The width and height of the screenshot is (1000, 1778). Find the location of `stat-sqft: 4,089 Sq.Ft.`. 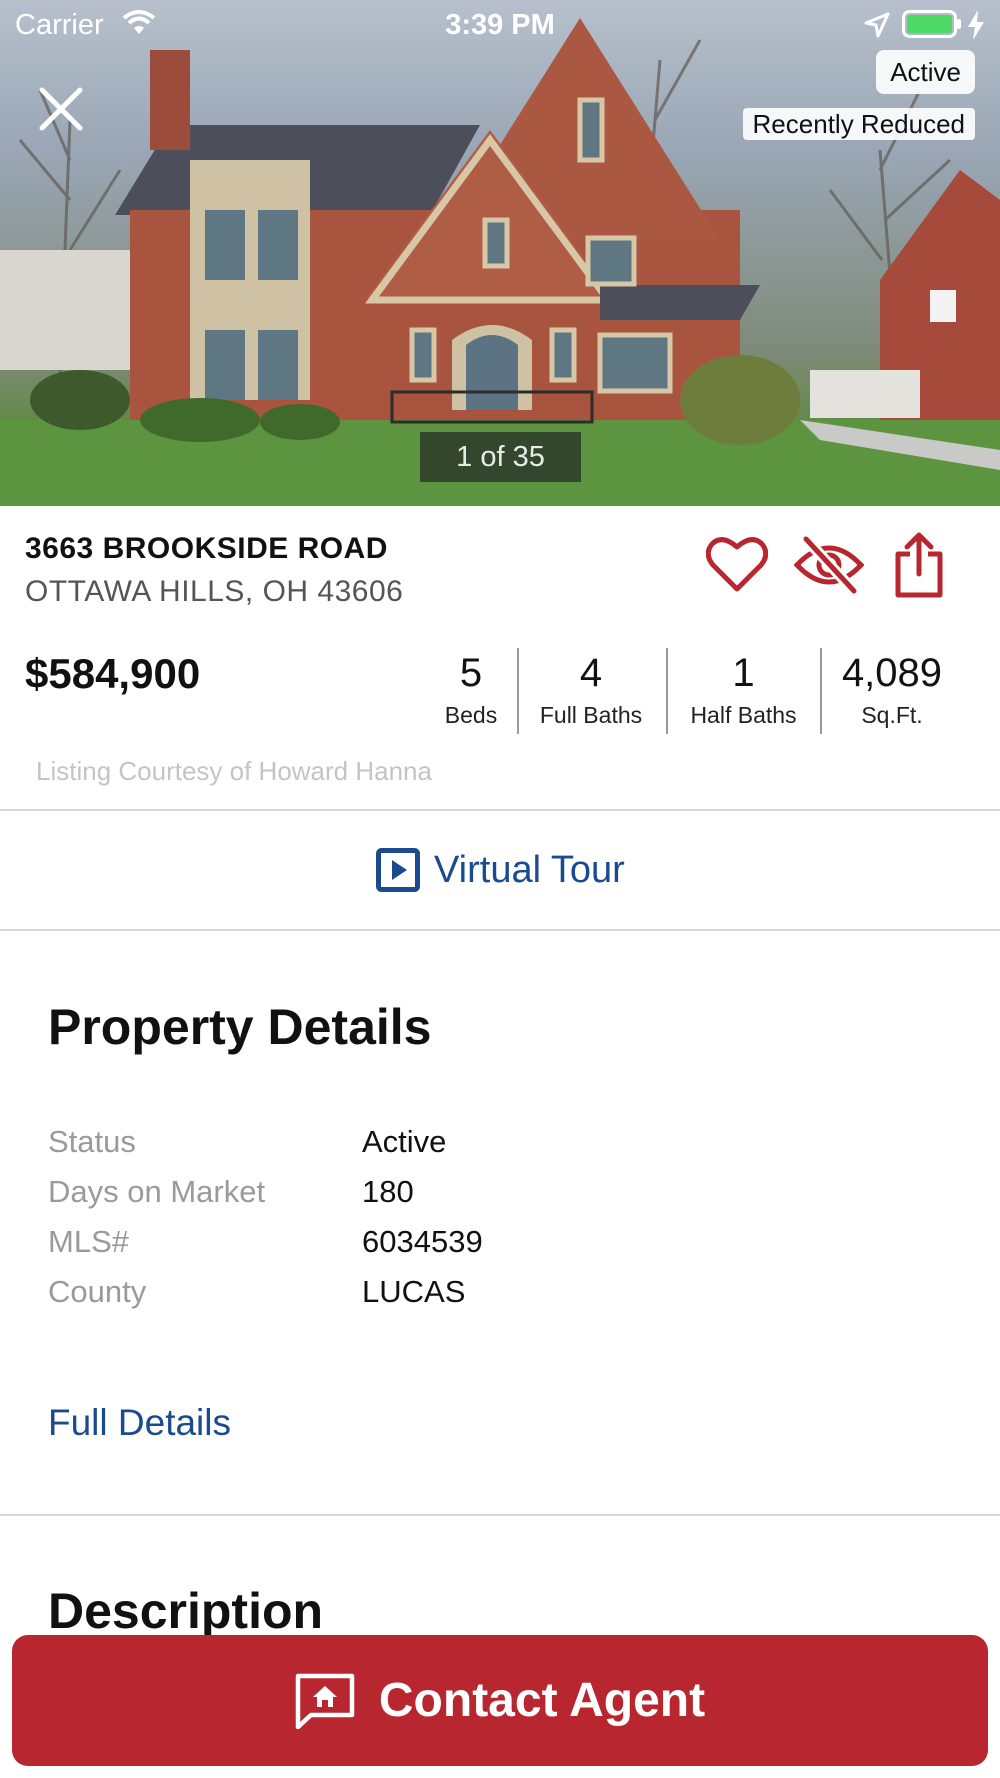

stat-sqft: 4,089 Sq.Ft. is located at coordinates (892, 689).